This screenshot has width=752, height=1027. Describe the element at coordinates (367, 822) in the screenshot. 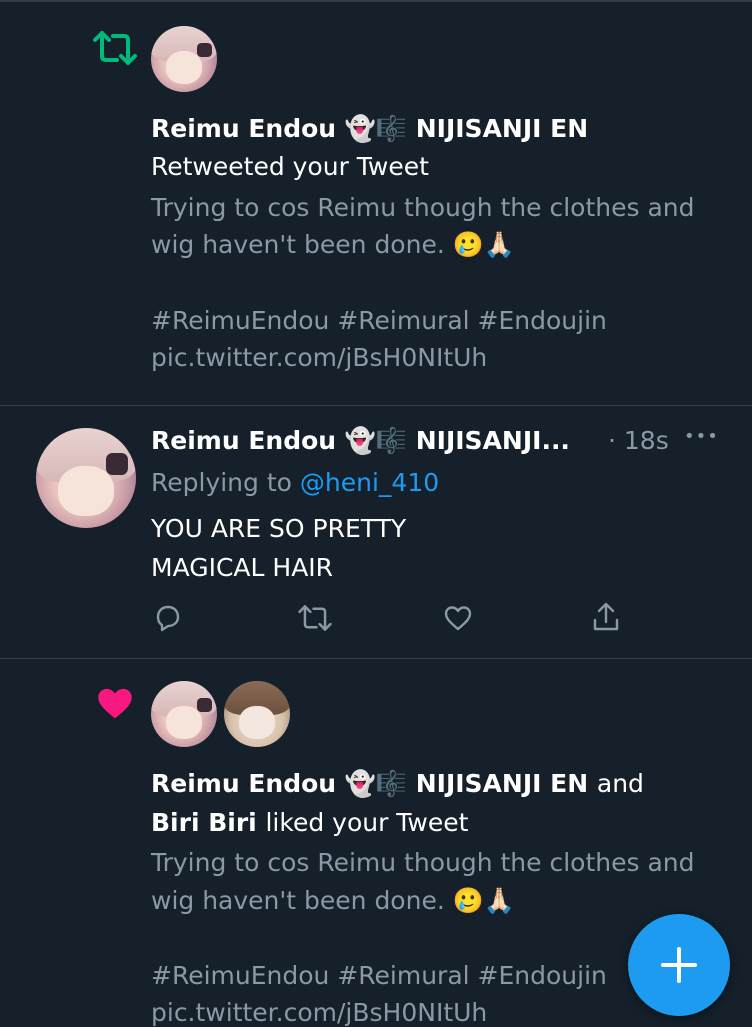

I see `action-text: liked your Tweet` at that location.